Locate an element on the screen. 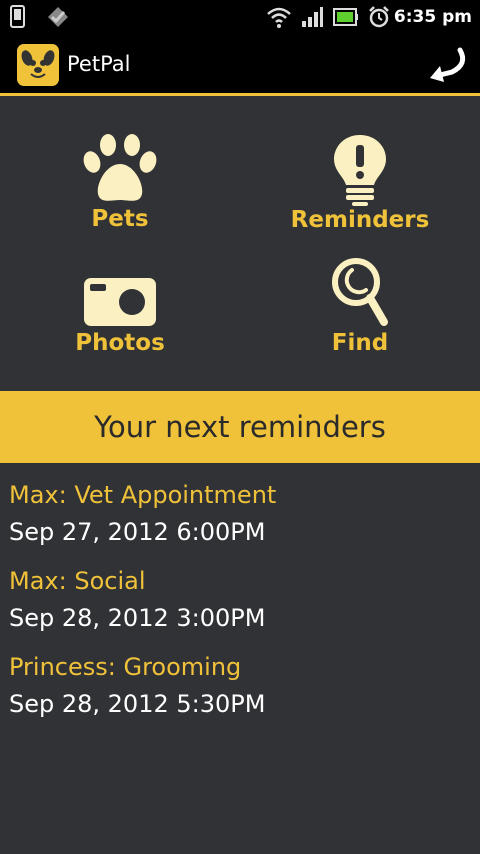  reminders-header-text: Your next reminders is located at coordinates (240, 427).